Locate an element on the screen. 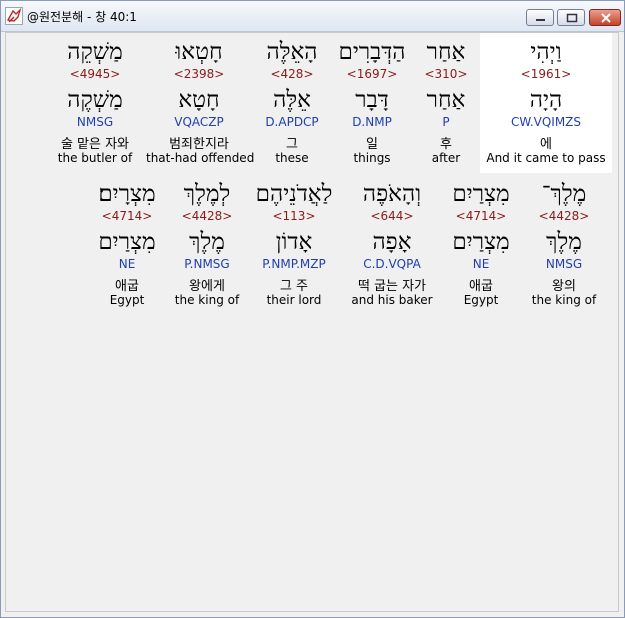 This screenshot has height=618, width=625. close-icon is located at coordinates (606, 18).